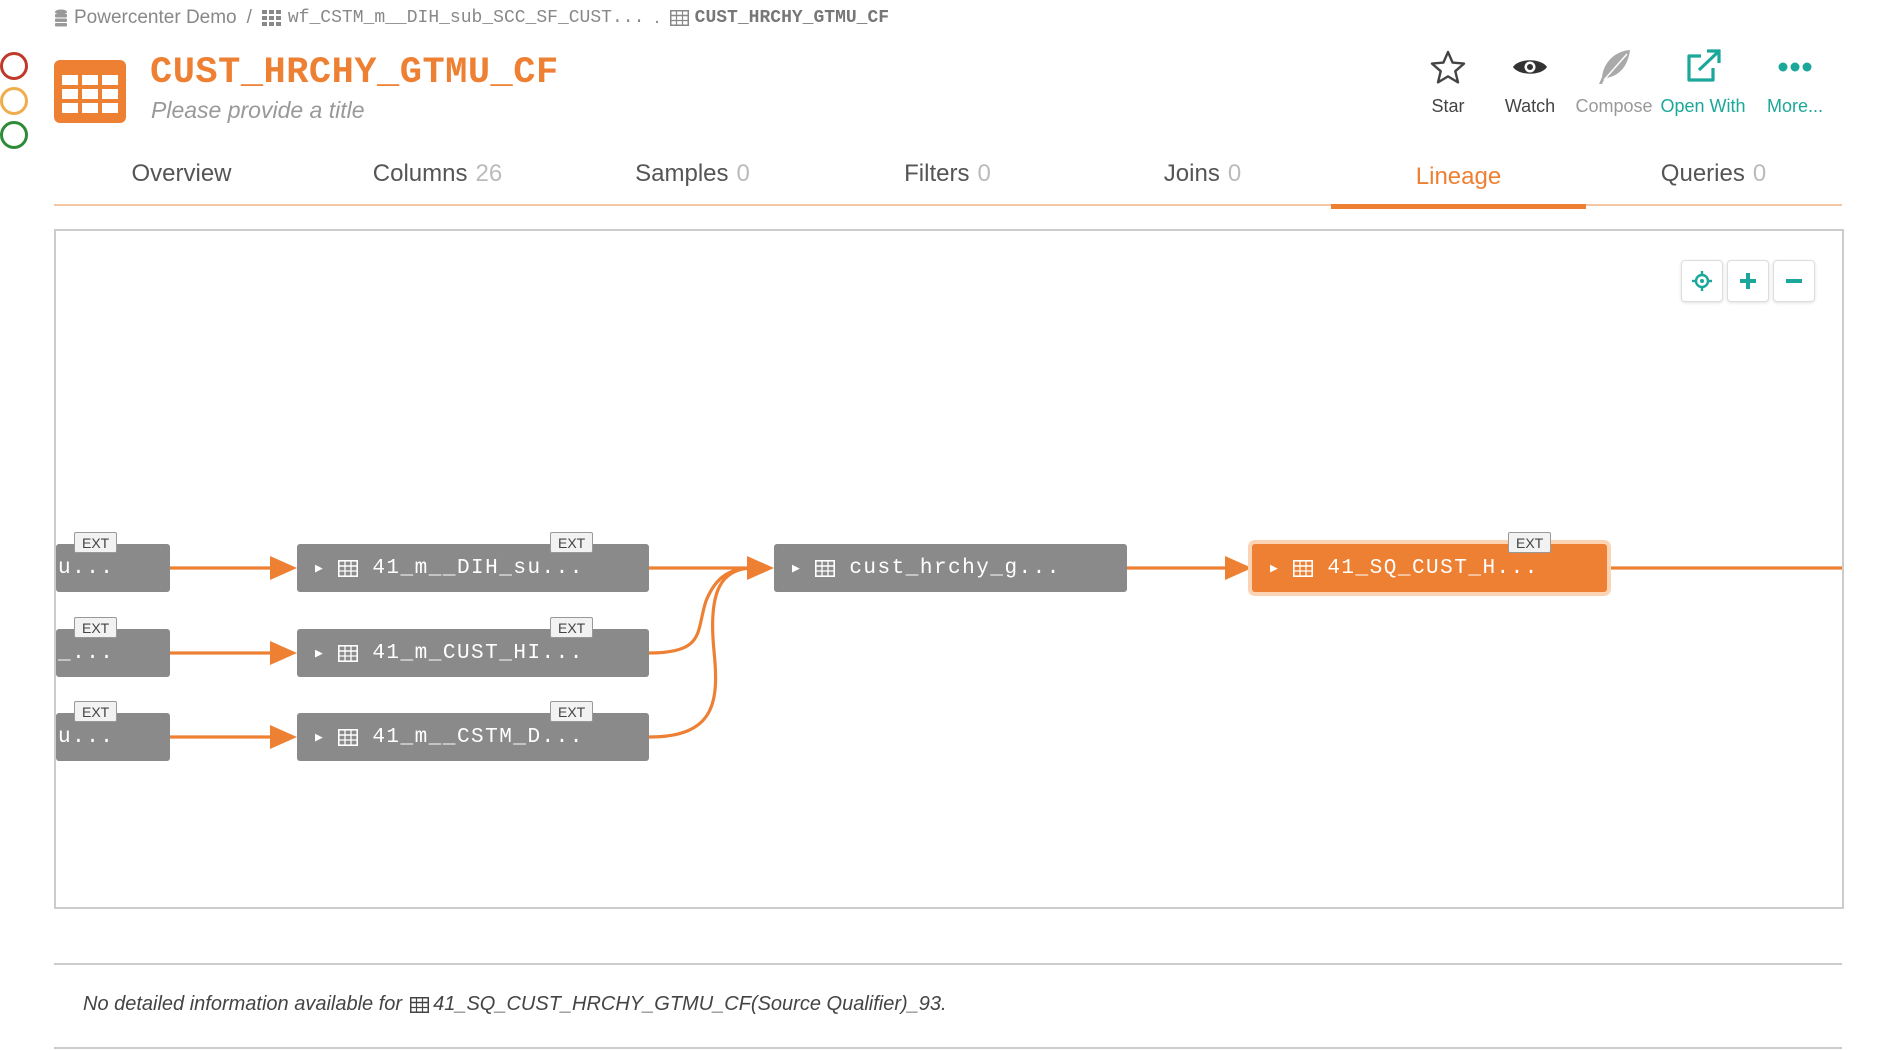 The image size is (1888, 1050). What do you see at coordinates (701, 610) in the screenshot?
I see `lineage-edge` at bounding box center [701, 610].